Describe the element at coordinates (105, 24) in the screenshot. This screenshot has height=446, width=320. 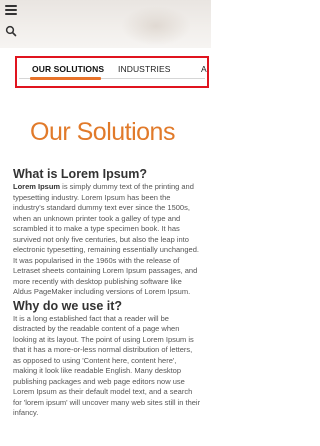
I see `hero-banner` at that location.